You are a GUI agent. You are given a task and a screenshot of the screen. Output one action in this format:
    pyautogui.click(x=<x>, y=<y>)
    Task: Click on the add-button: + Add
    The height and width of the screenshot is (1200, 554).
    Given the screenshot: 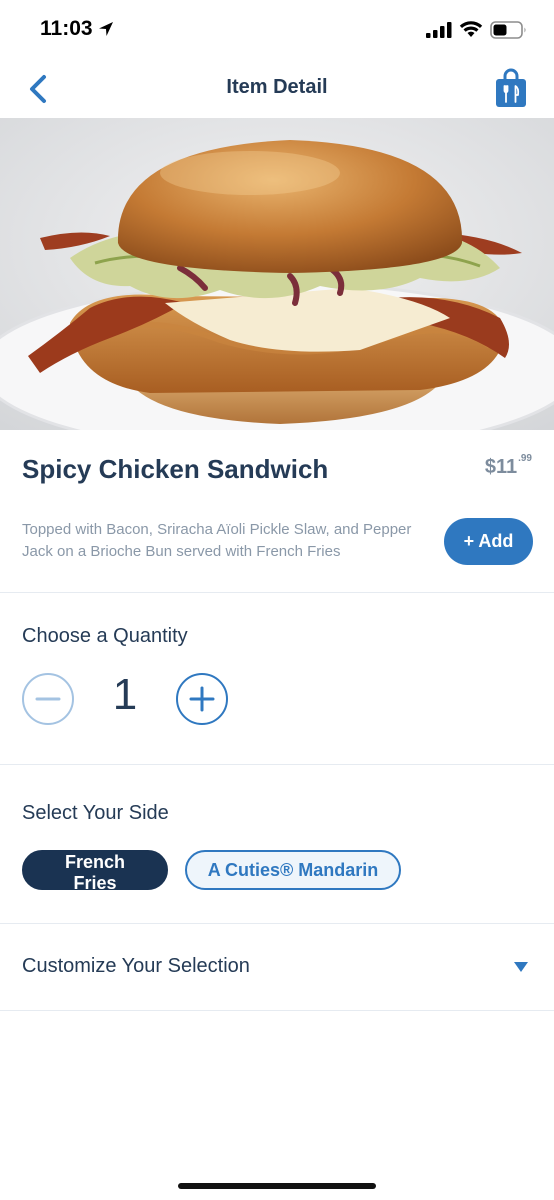 What is the action you would take?
    pyautogui.click(x=488, y=541)
    